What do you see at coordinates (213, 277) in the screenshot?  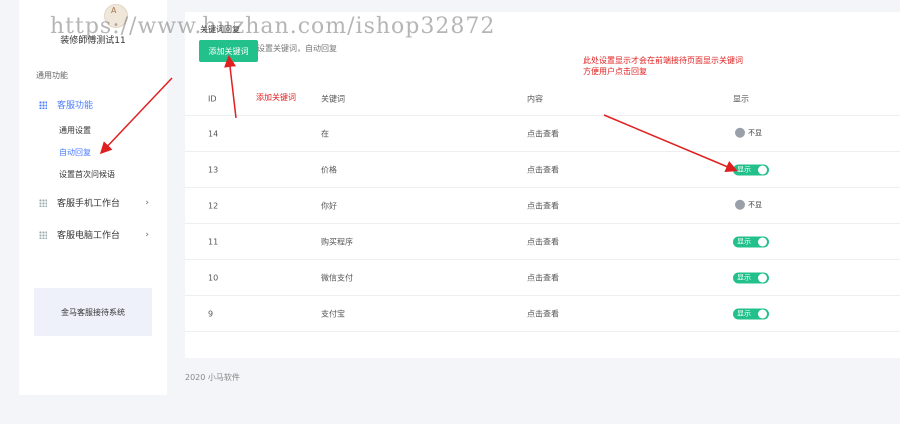 I see `cell-id: 10` at bounding box center [213, 277].